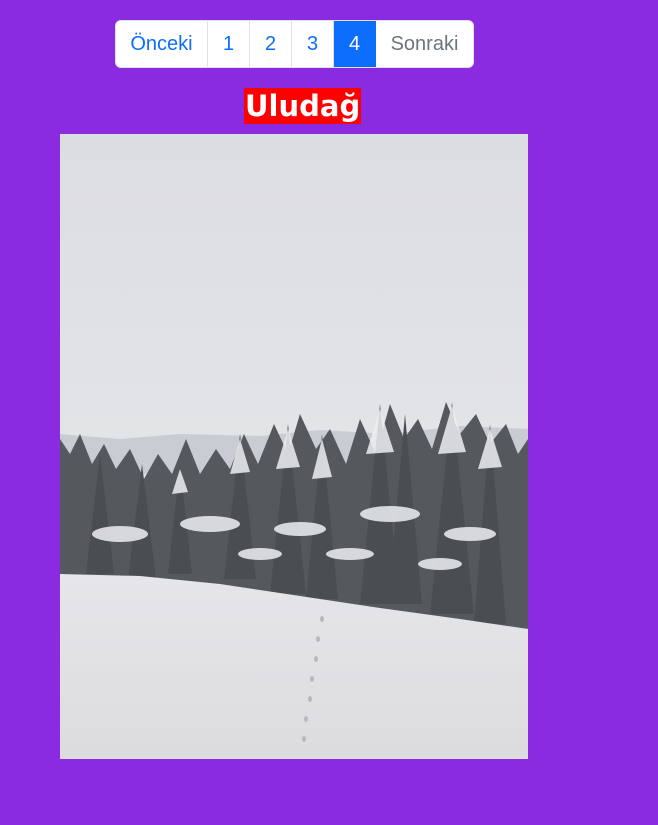 This screenshot has height=825, width=658. What do you see at coordinates (355, 44) in the screenshot?
I see `pagination-page-4-active: 4` at bounding box center [355, 44].